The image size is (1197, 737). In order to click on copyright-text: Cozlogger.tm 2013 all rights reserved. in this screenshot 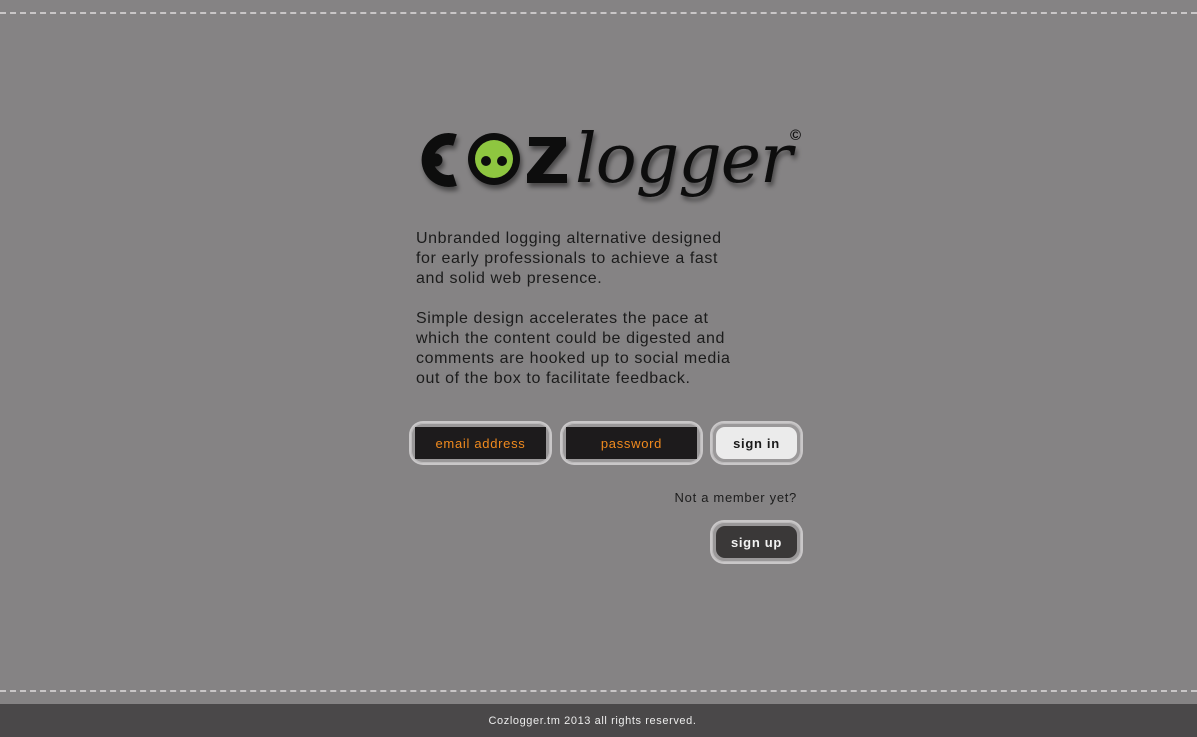, I will do `click(592, 720)`.